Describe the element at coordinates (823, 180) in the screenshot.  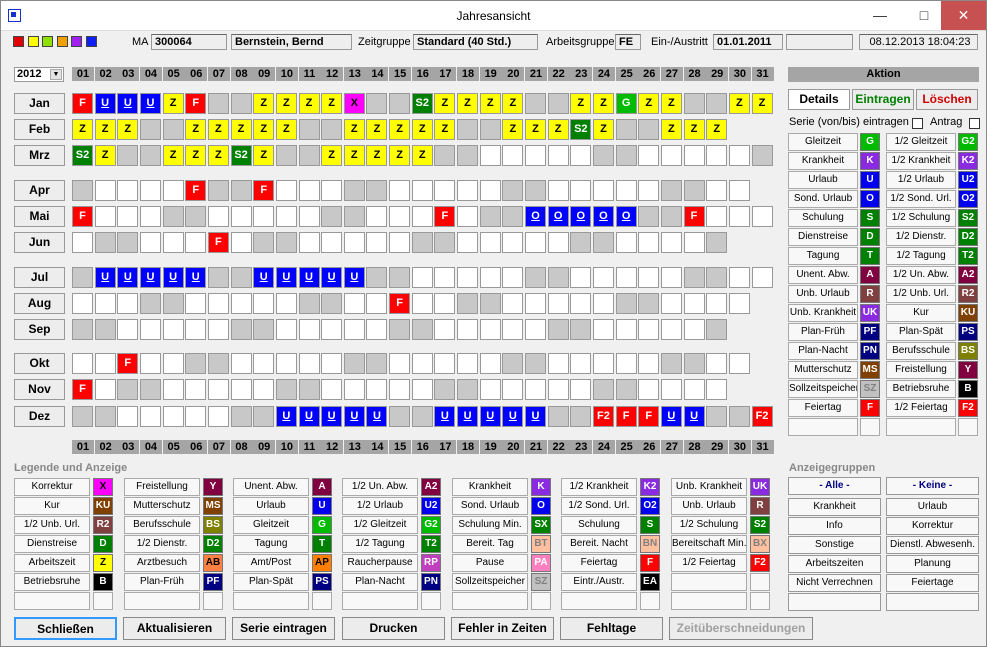
I see `aktion-item: Urlaub` at that location.